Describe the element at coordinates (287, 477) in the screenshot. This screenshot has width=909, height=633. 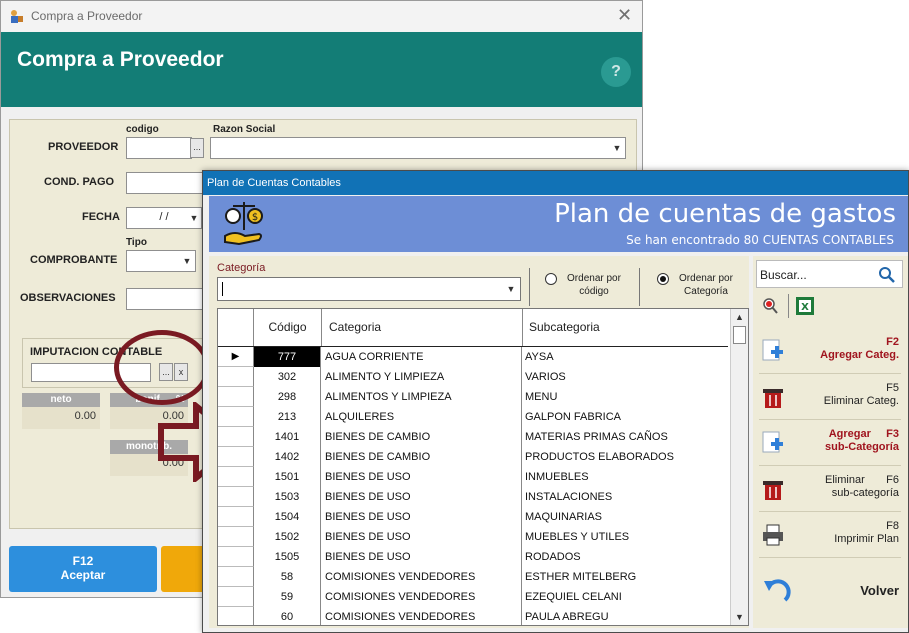
I see `cell-codigo: 1501` at that location.